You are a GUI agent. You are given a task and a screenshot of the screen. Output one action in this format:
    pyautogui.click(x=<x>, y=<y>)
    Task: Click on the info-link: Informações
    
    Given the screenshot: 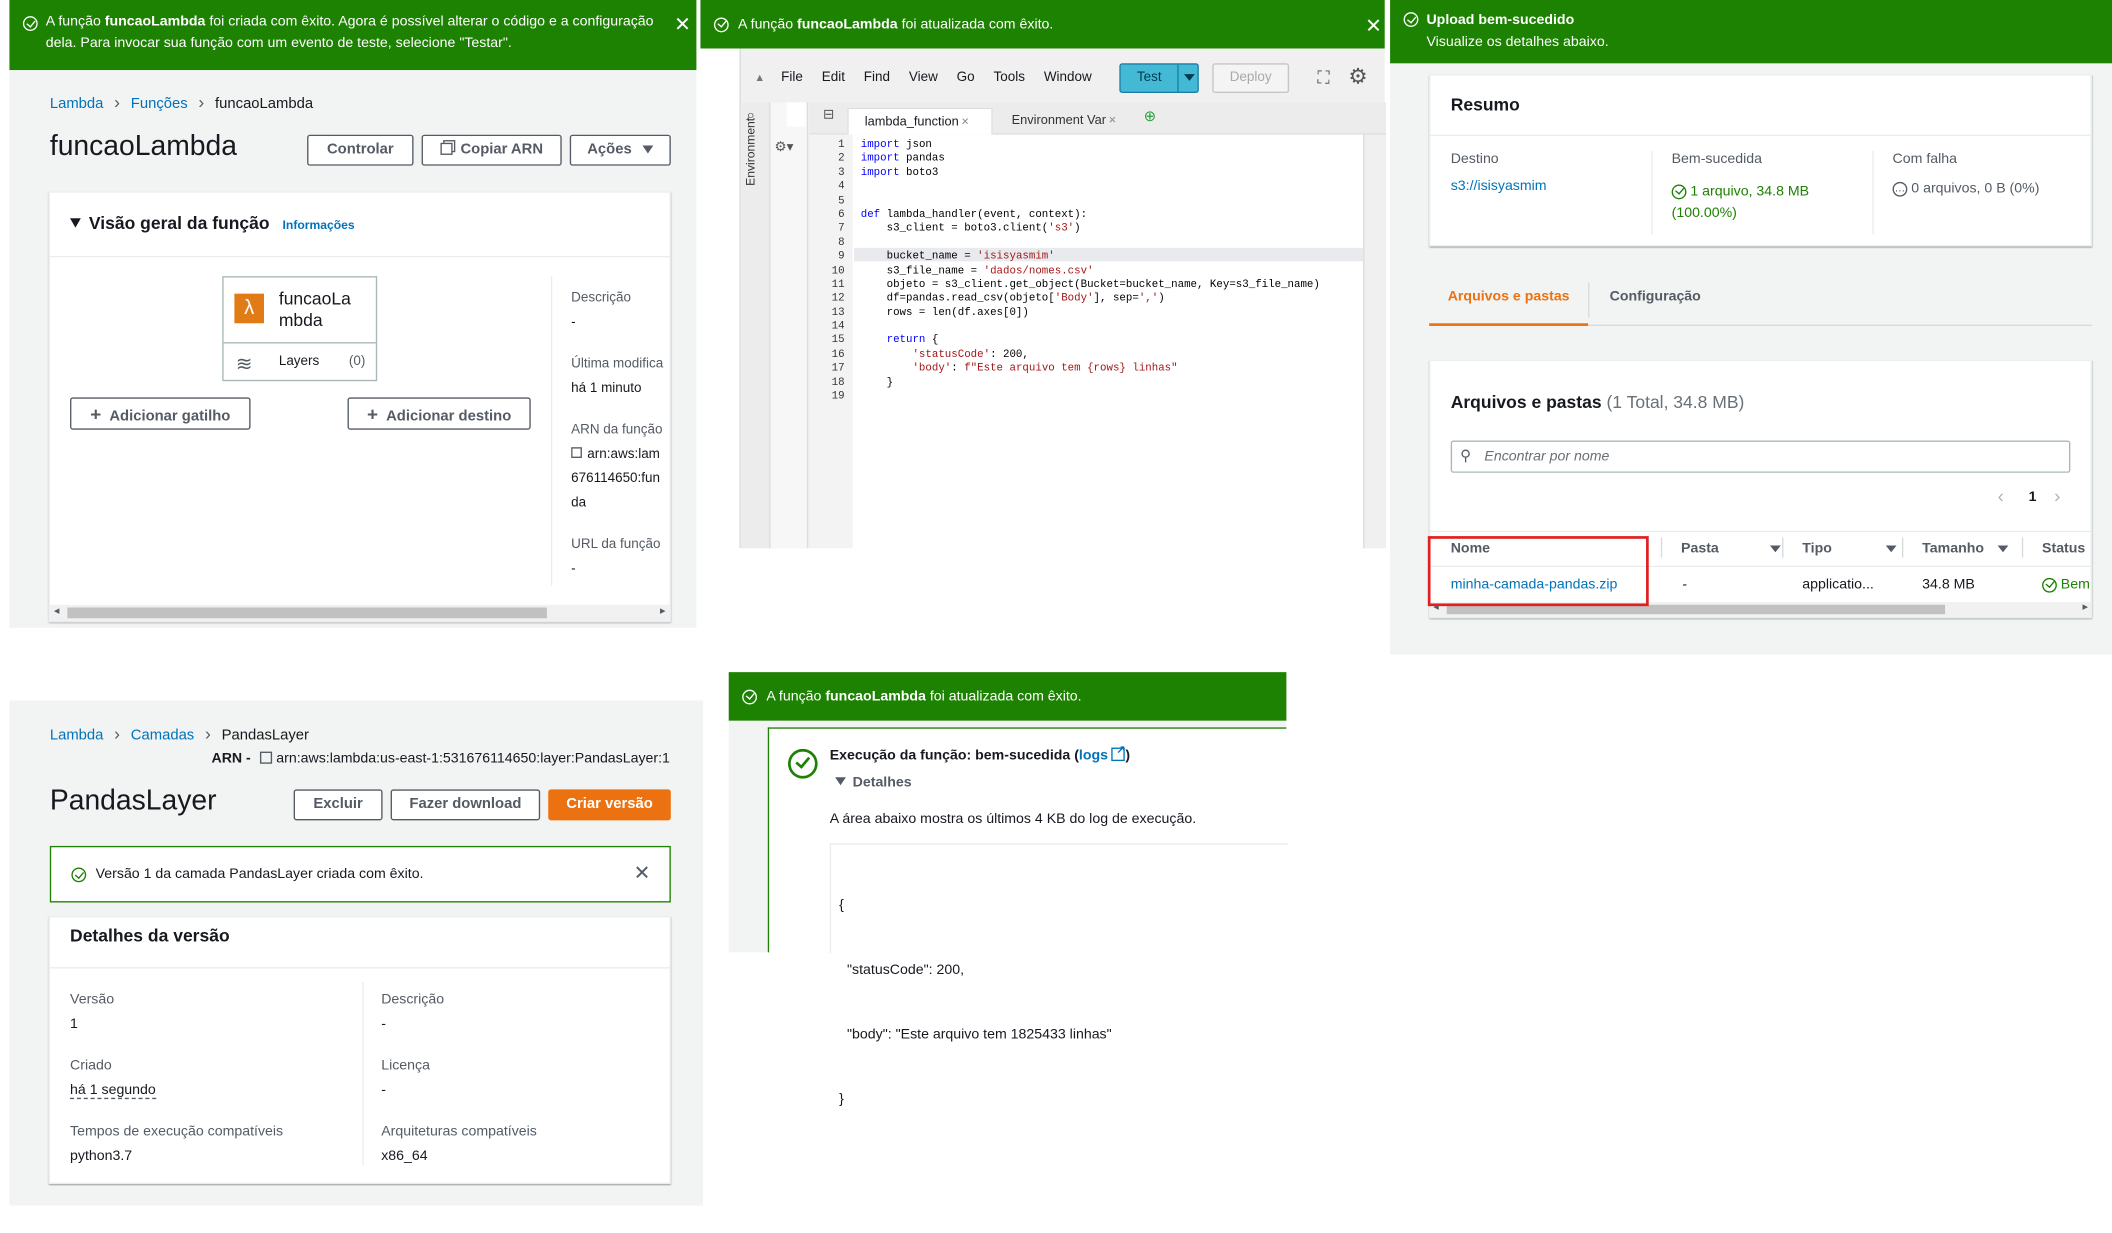 What is the action you would take?
    pyautogui.click(x=319, y=224)
    